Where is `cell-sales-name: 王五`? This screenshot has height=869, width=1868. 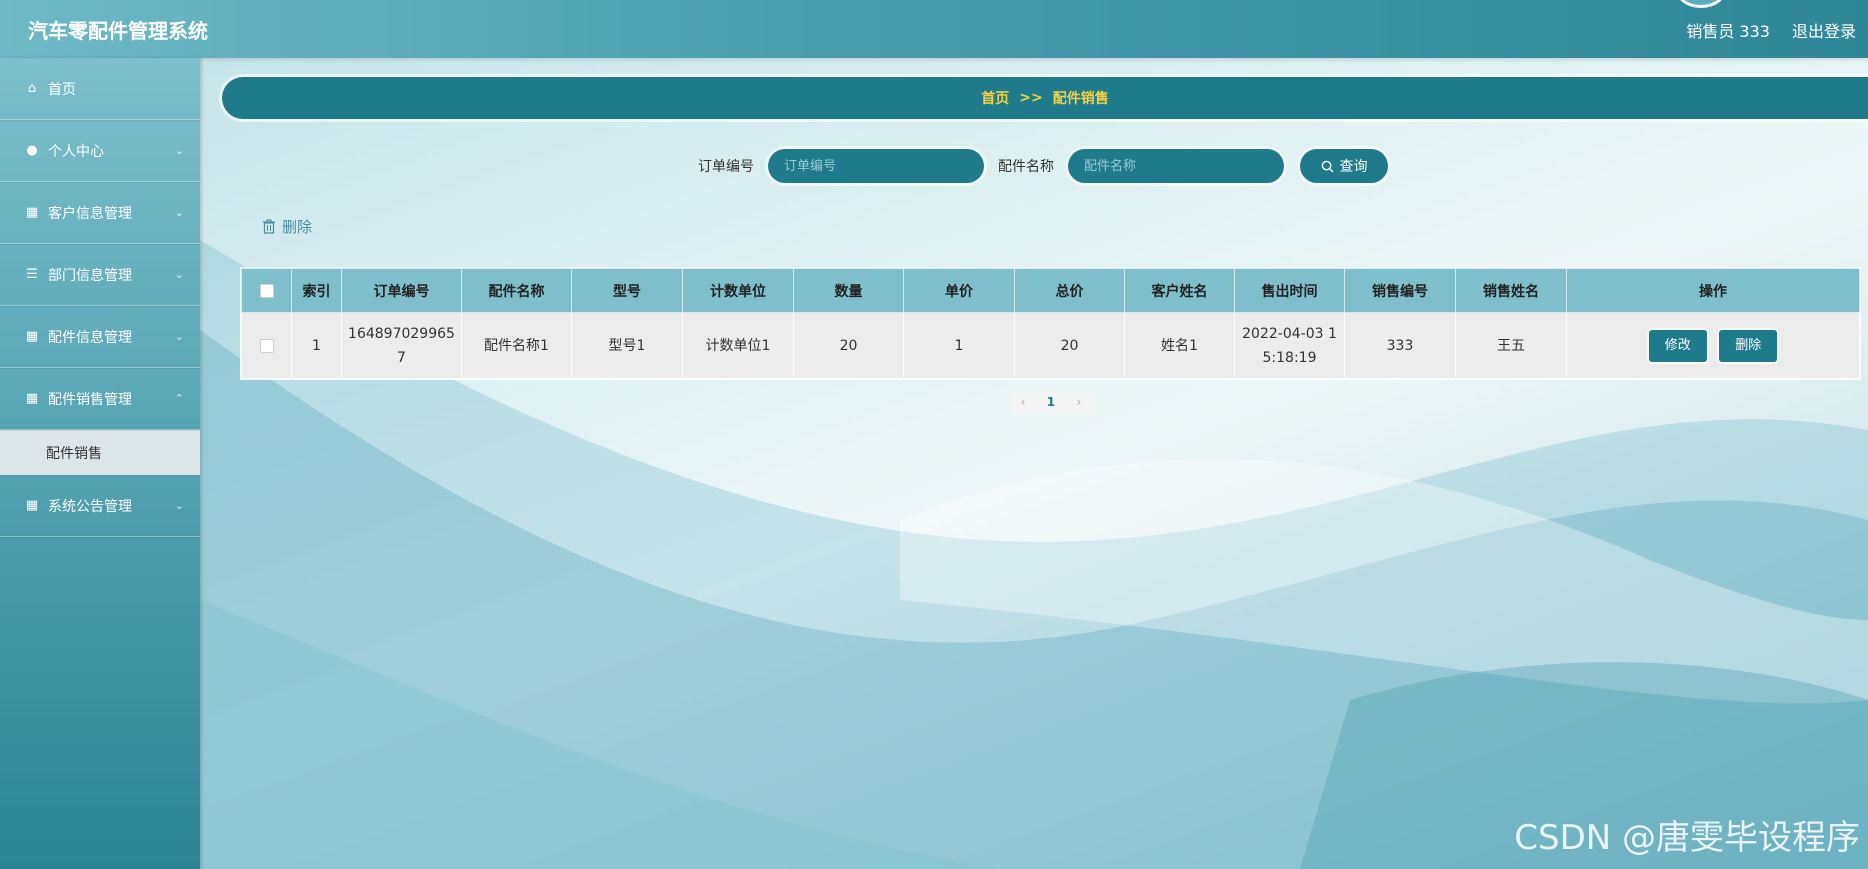
cell-sales-name: 王五 is located at coordinates (1511, 345).